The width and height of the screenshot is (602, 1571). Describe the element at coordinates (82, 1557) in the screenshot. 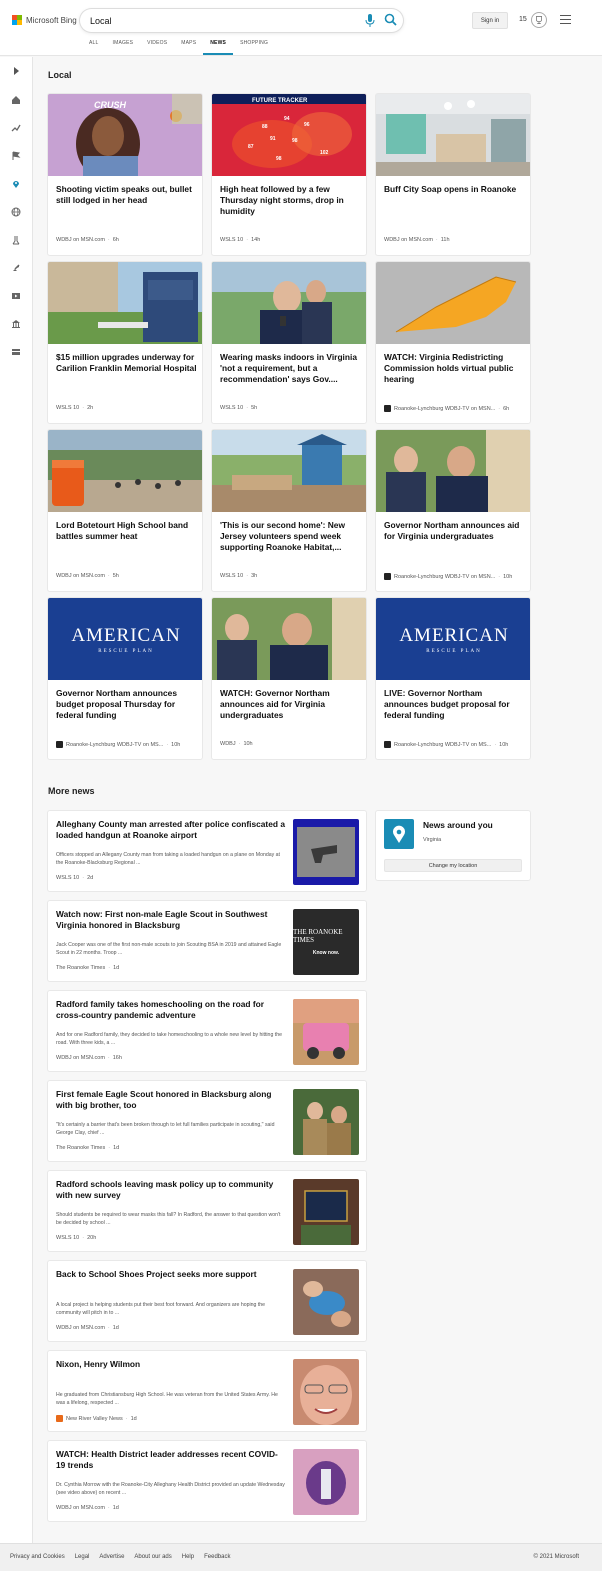

I see `footer-link-legal: Legal` at that location.